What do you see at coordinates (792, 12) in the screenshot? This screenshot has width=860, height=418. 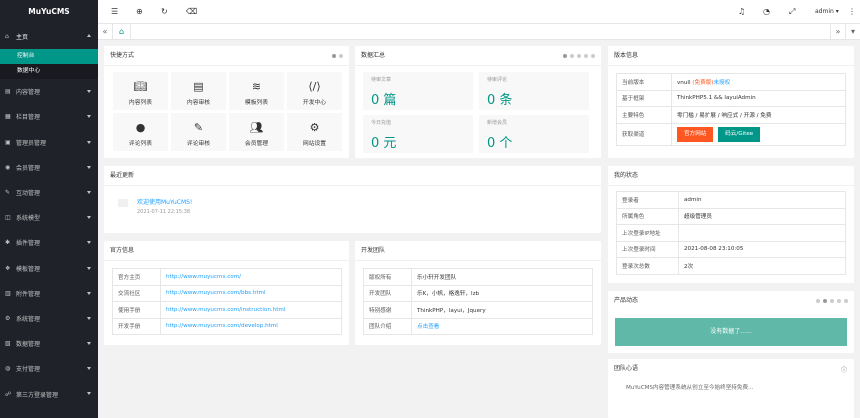 I see `fullscreen-icon: ⤢` at bounding box center [792, 12].